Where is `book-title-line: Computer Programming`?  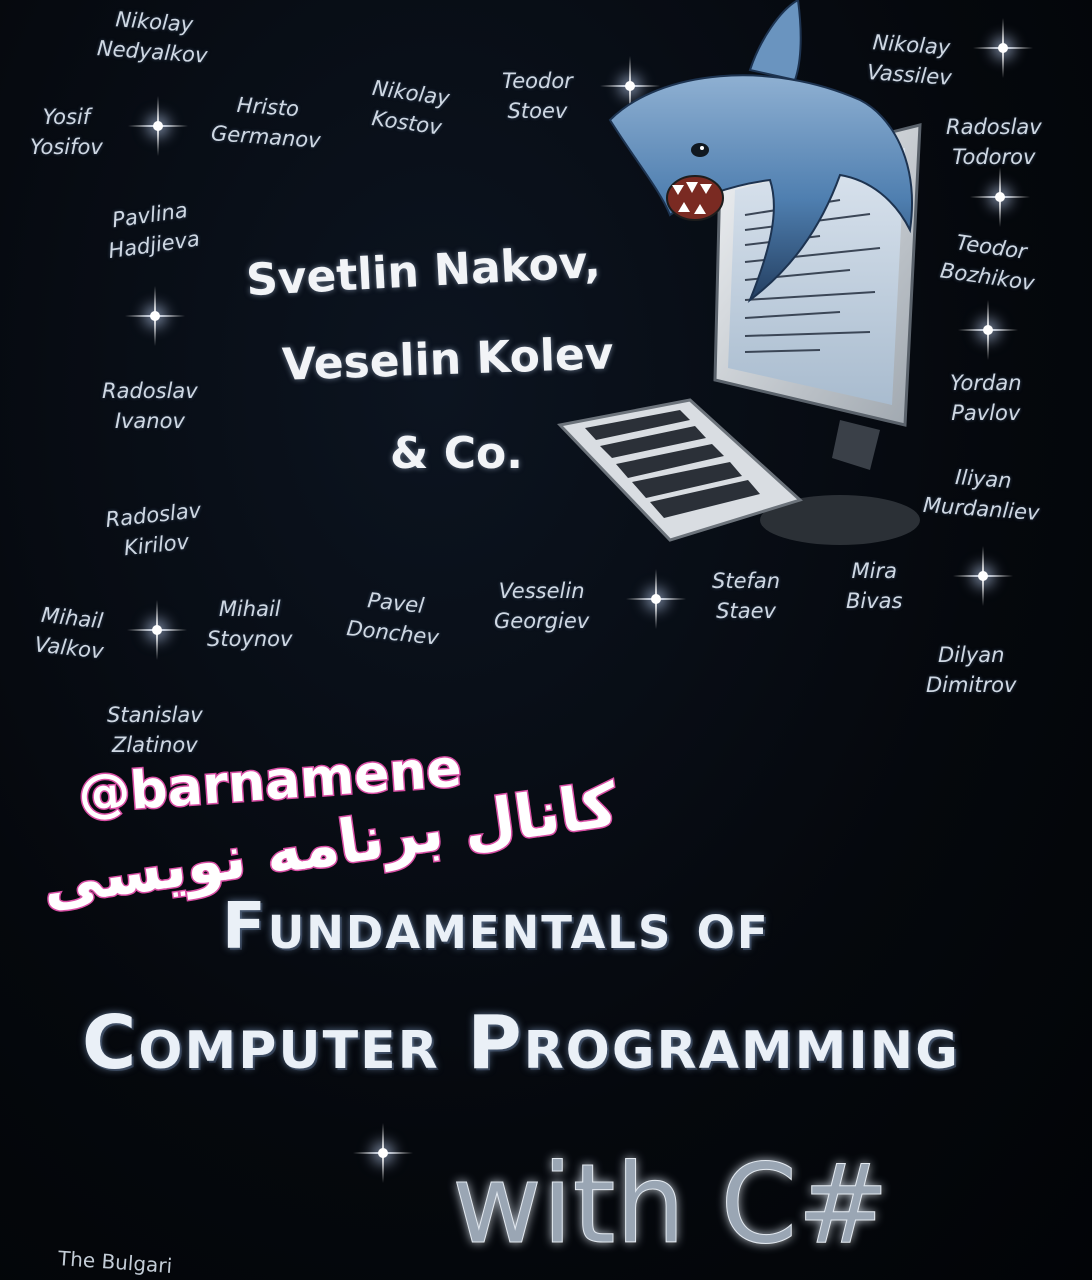 book-title-line: Computer Programming is located at coordinates (521, 1043).